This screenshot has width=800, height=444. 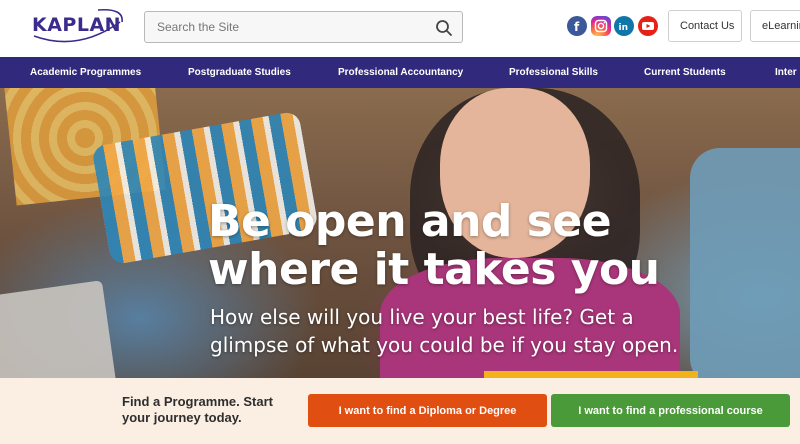 I want to click on svg-text: in, so click(x=624, y=28).